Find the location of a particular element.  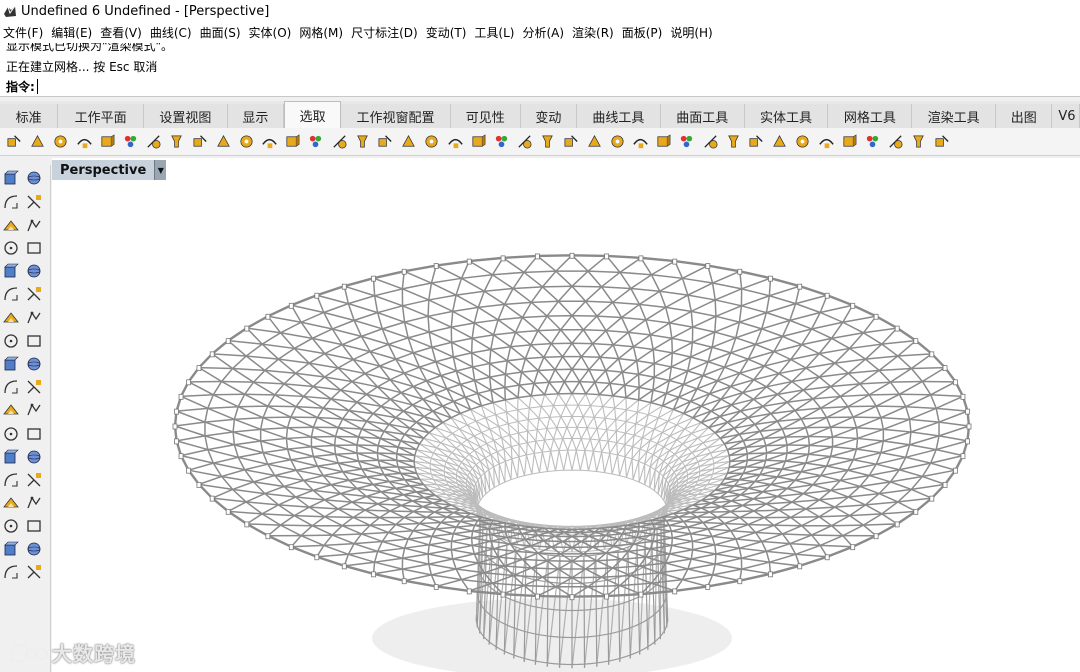

layer-icon is located at coordinates (34, 526).